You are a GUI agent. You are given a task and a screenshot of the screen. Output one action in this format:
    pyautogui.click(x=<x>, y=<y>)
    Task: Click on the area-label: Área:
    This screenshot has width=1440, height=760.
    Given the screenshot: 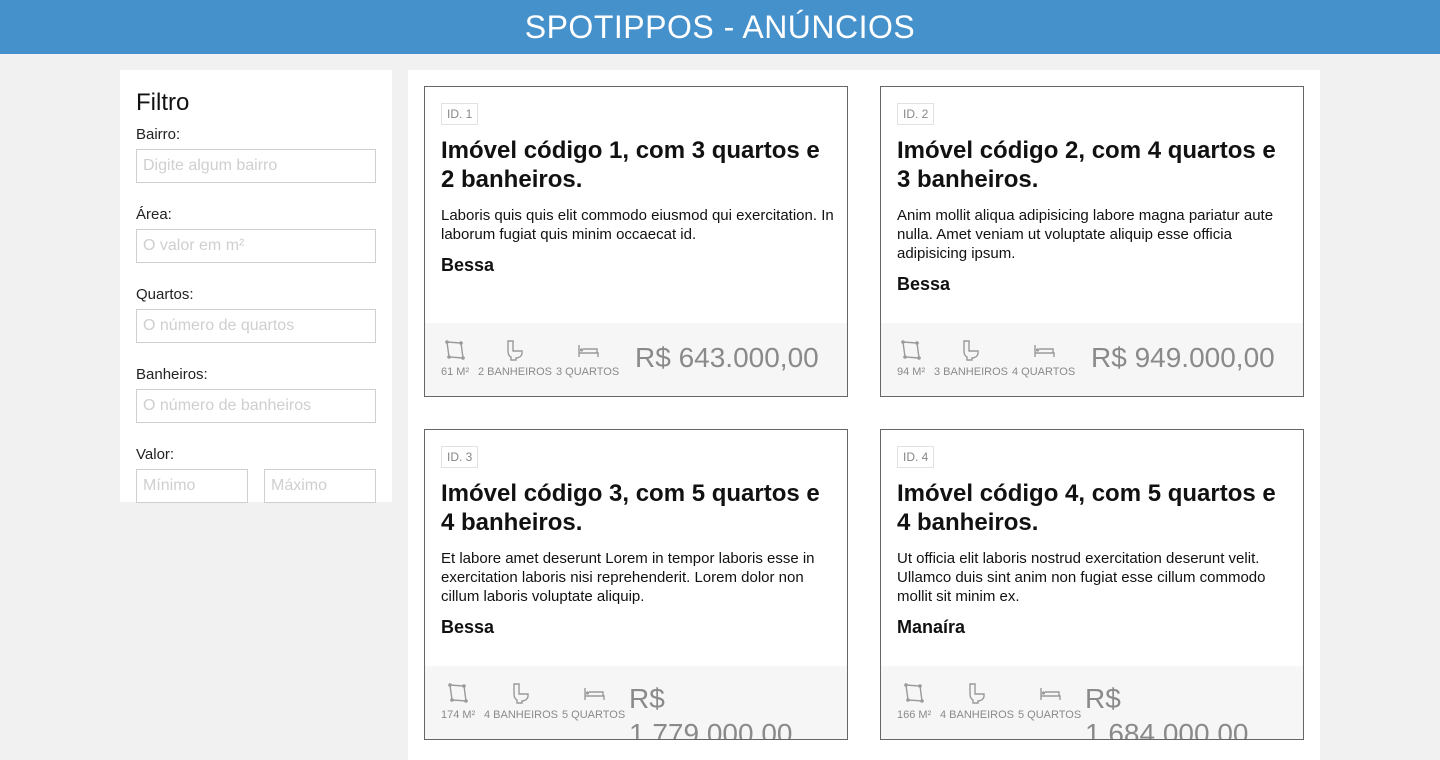 What is the action you would take?
    pyautogui.click(x=154, y=214)
    